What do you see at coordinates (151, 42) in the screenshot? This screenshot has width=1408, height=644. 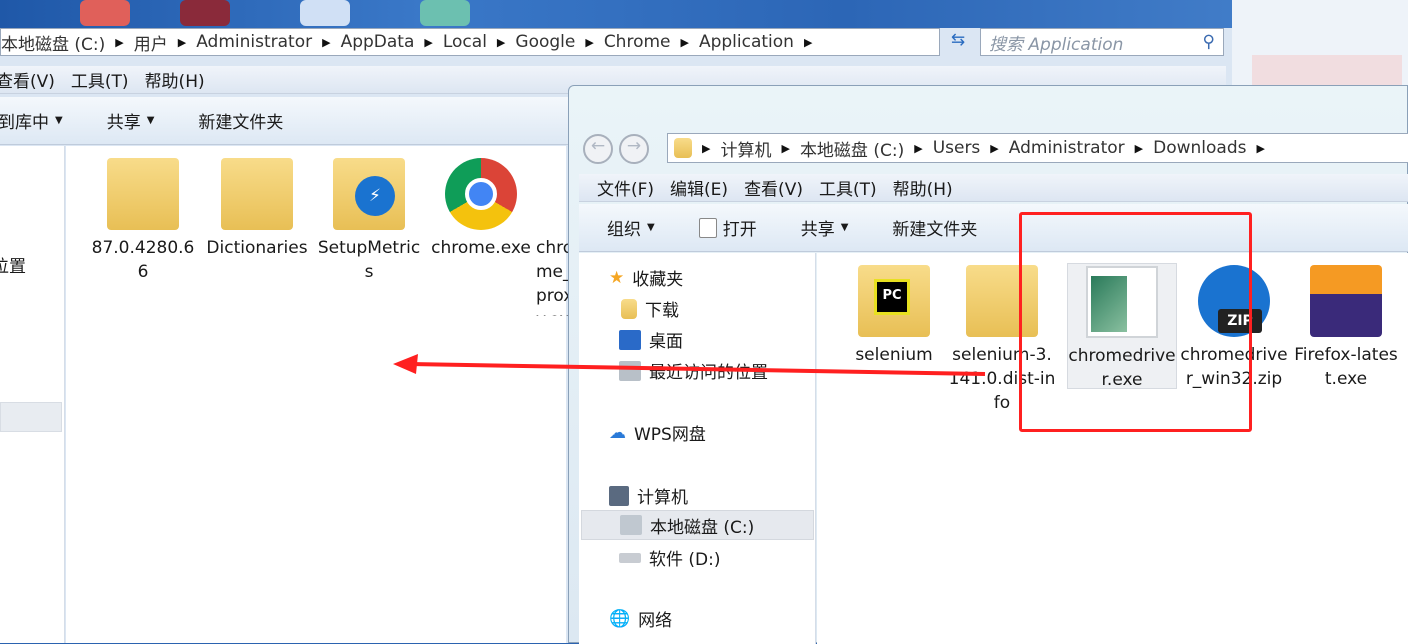 I see `breadcrumb-item: 用户` at bounding box center [151, 42].